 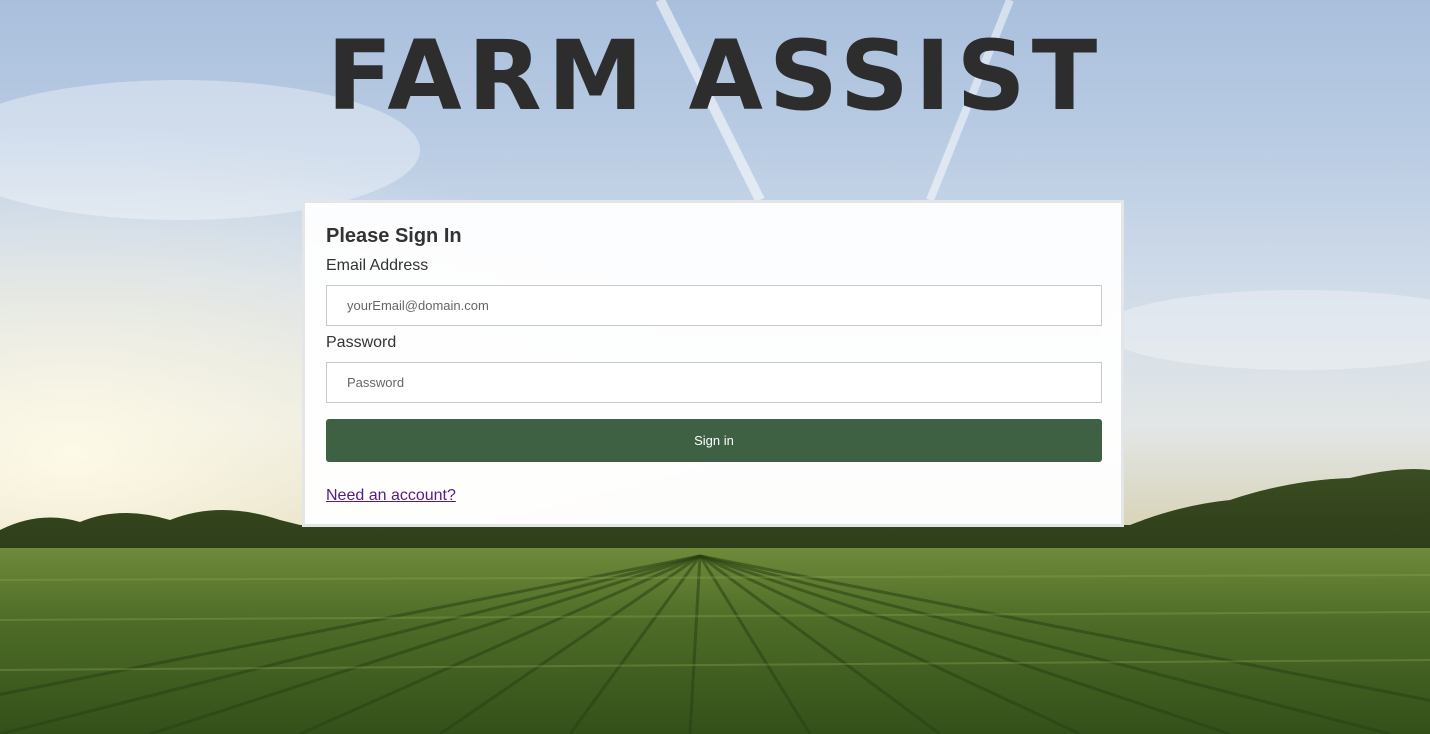 I want to click on need-account-link: Need an account?, so click(x=391, y=496).